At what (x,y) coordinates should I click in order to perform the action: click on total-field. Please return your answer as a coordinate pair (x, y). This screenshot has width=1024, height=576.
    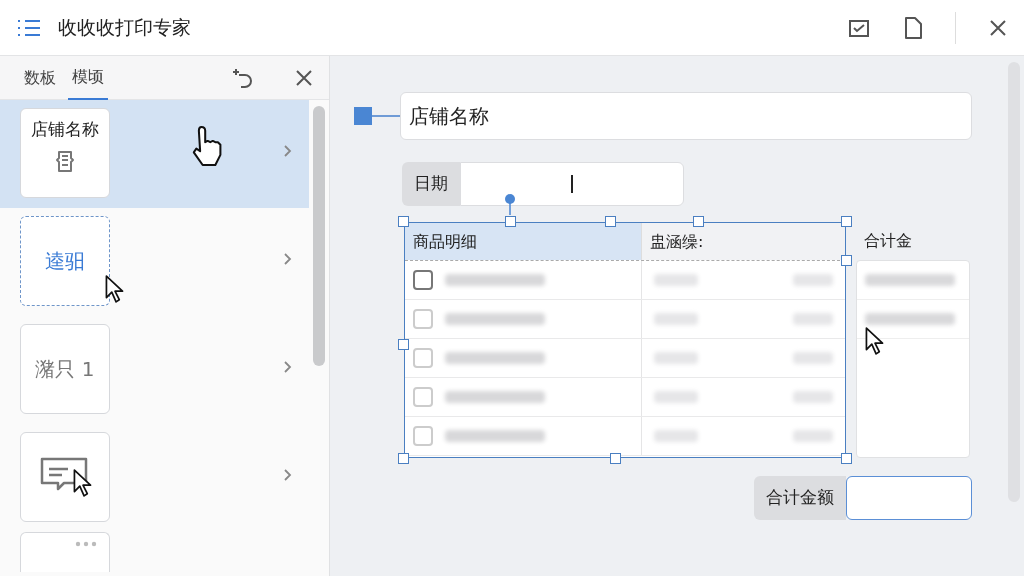
    Looking at the image, I should click on (909, 498).